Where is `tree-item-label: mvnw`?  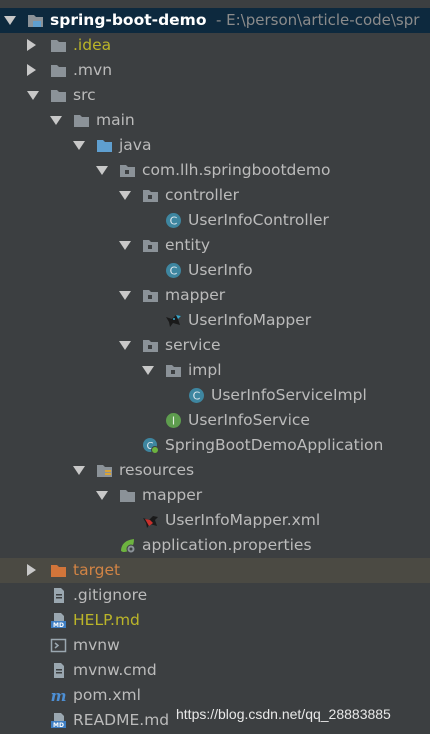
tree-item-label: mvnw is located at coordinates (96, 645).